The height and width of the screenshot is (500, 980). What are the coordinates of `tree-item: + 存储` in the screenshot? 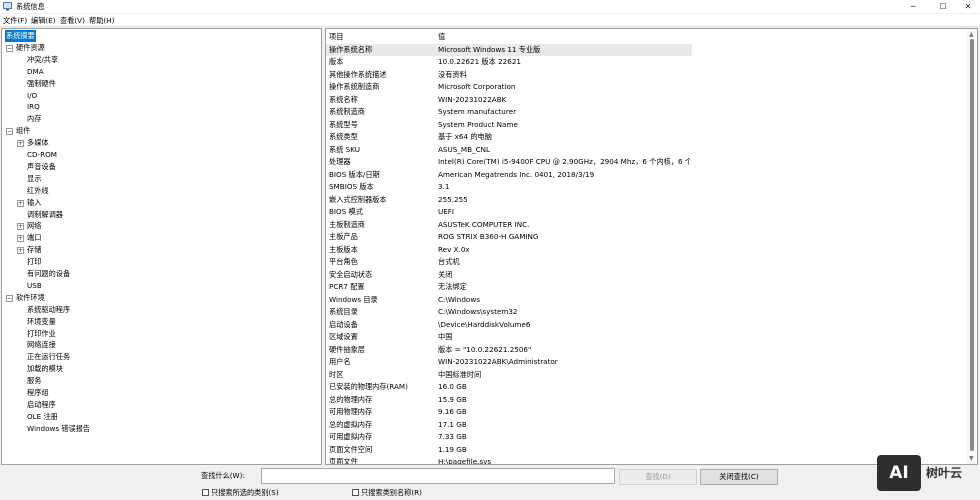 It's located at (161, 250).